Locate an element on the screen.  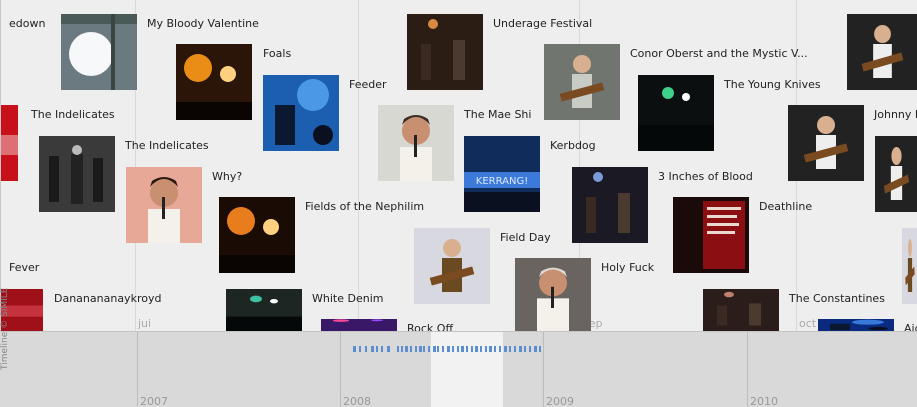
event-label: Field Day is located at coordinates (525, 237).